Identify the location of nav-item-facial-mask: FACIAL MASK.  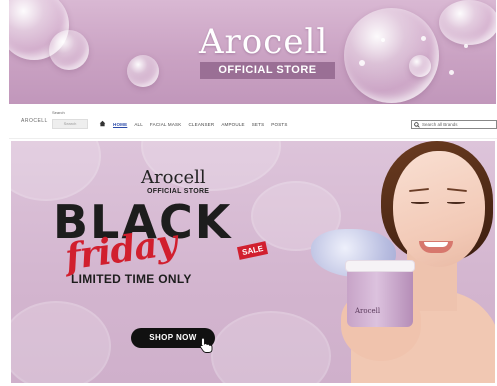
(166, 124).